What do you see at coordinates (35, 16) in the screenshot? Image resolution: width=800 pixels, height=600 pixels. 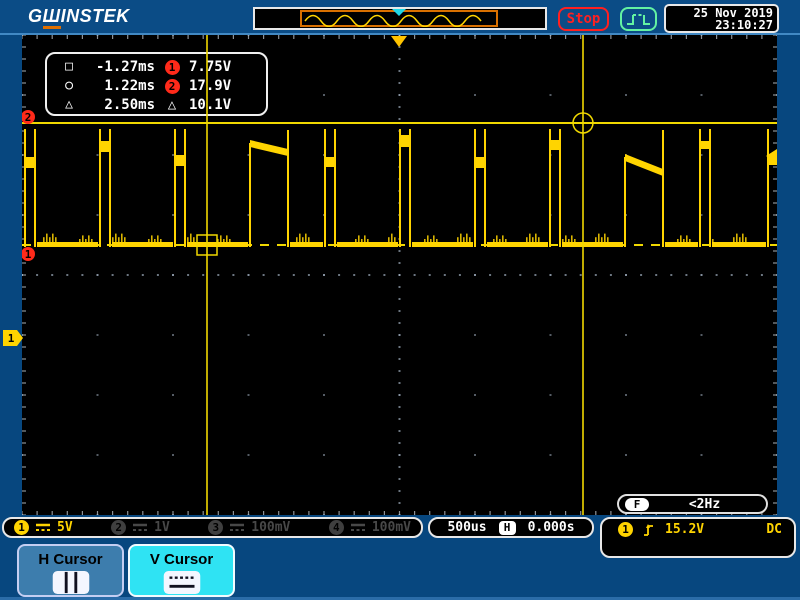 I see `logo-g: G` at bounding box center [35, 16].